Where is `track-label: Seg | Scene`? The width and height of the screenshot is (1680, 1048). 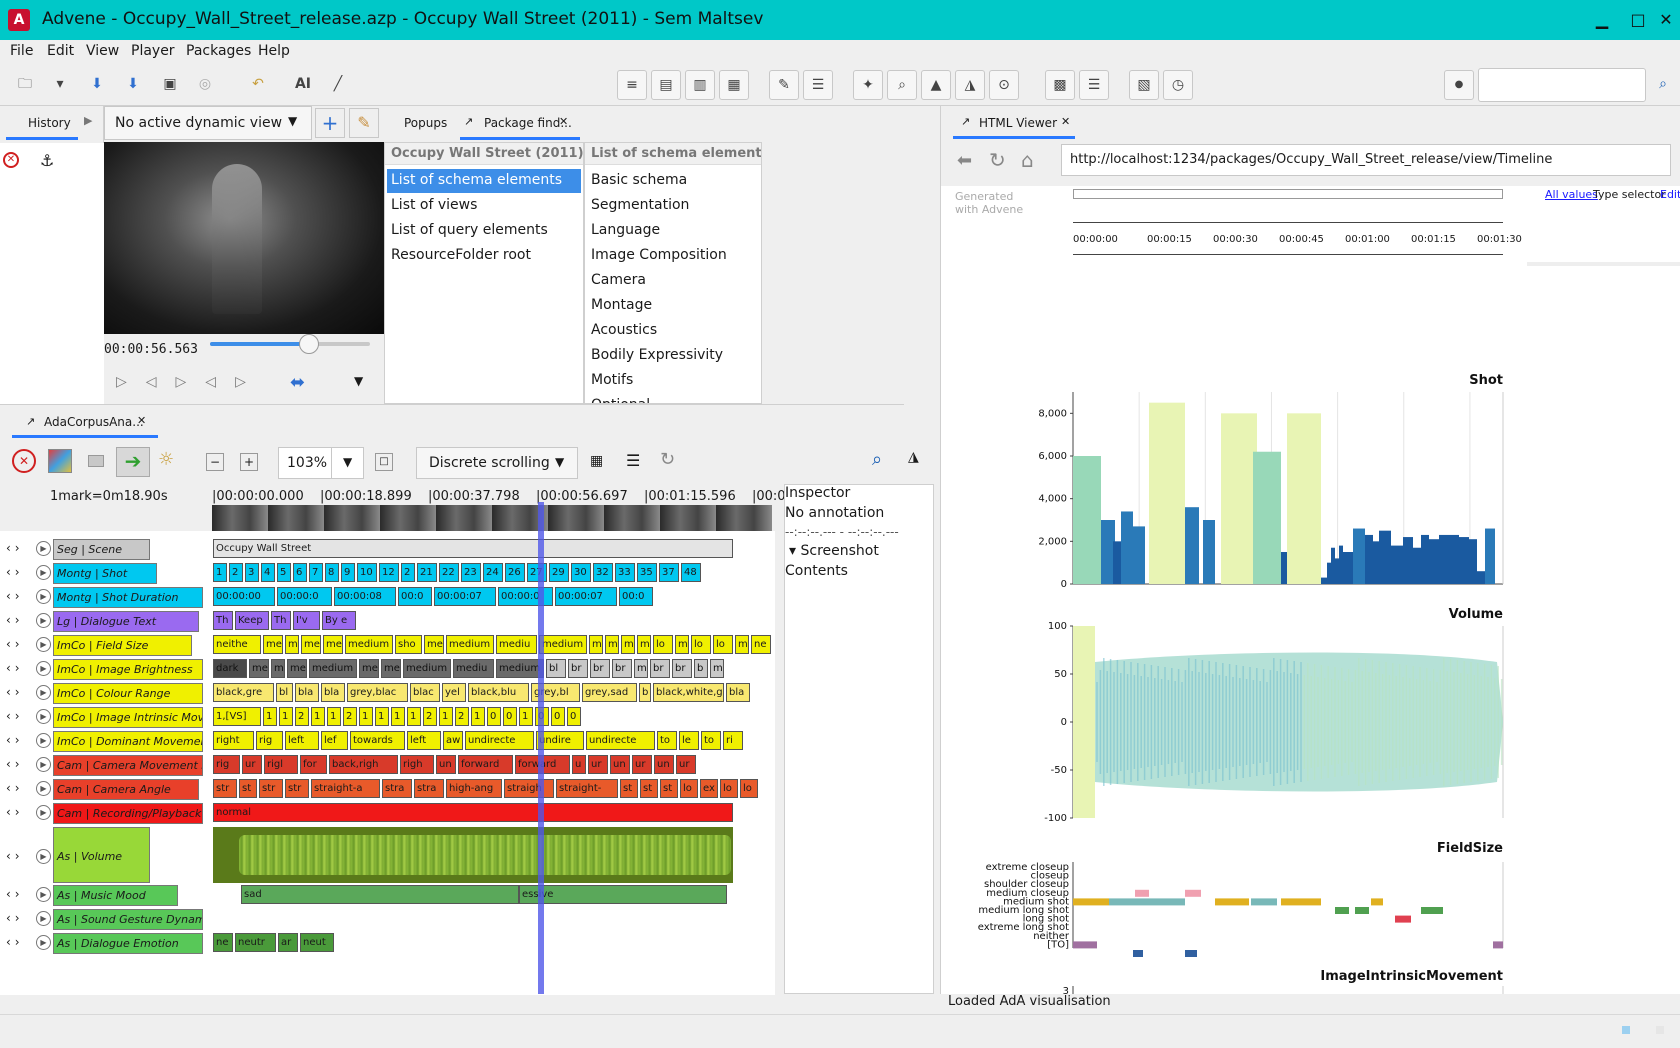 track-label: Seg | Scene is located at coordinates (101, 549).